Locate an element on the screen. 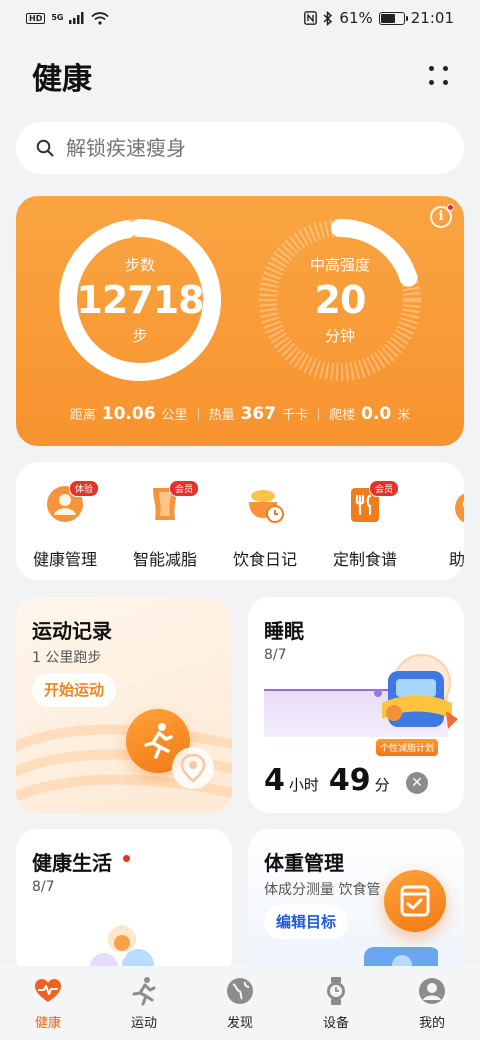  sleep-date: 8/7 is located at coordinates (275, 655).